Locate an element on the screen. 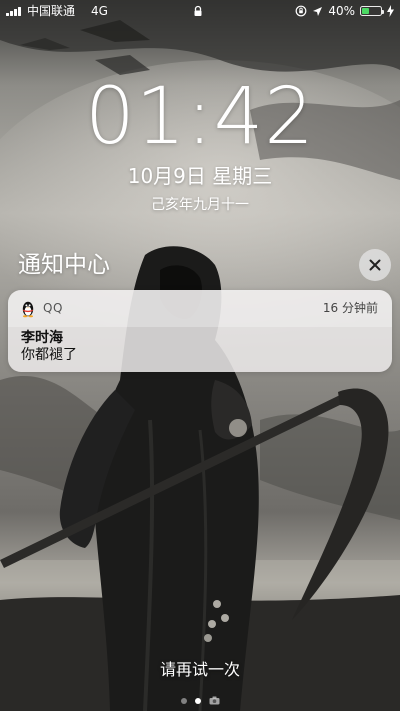  close-icon is located at coordinates (375, 265).